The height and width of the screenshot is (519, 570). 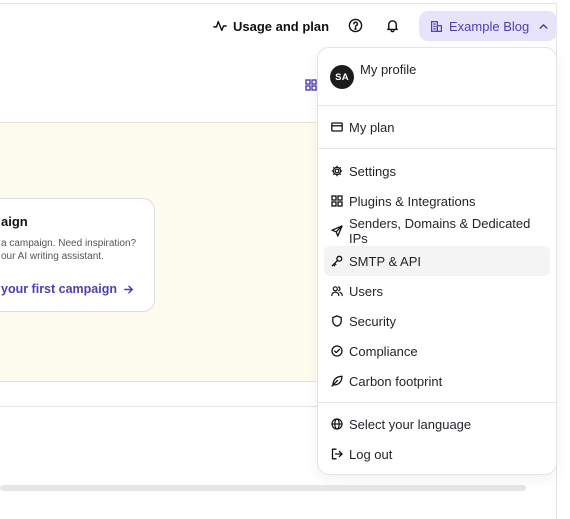 I want to click on menu-item-label: Security, so click(x=372, y=321).